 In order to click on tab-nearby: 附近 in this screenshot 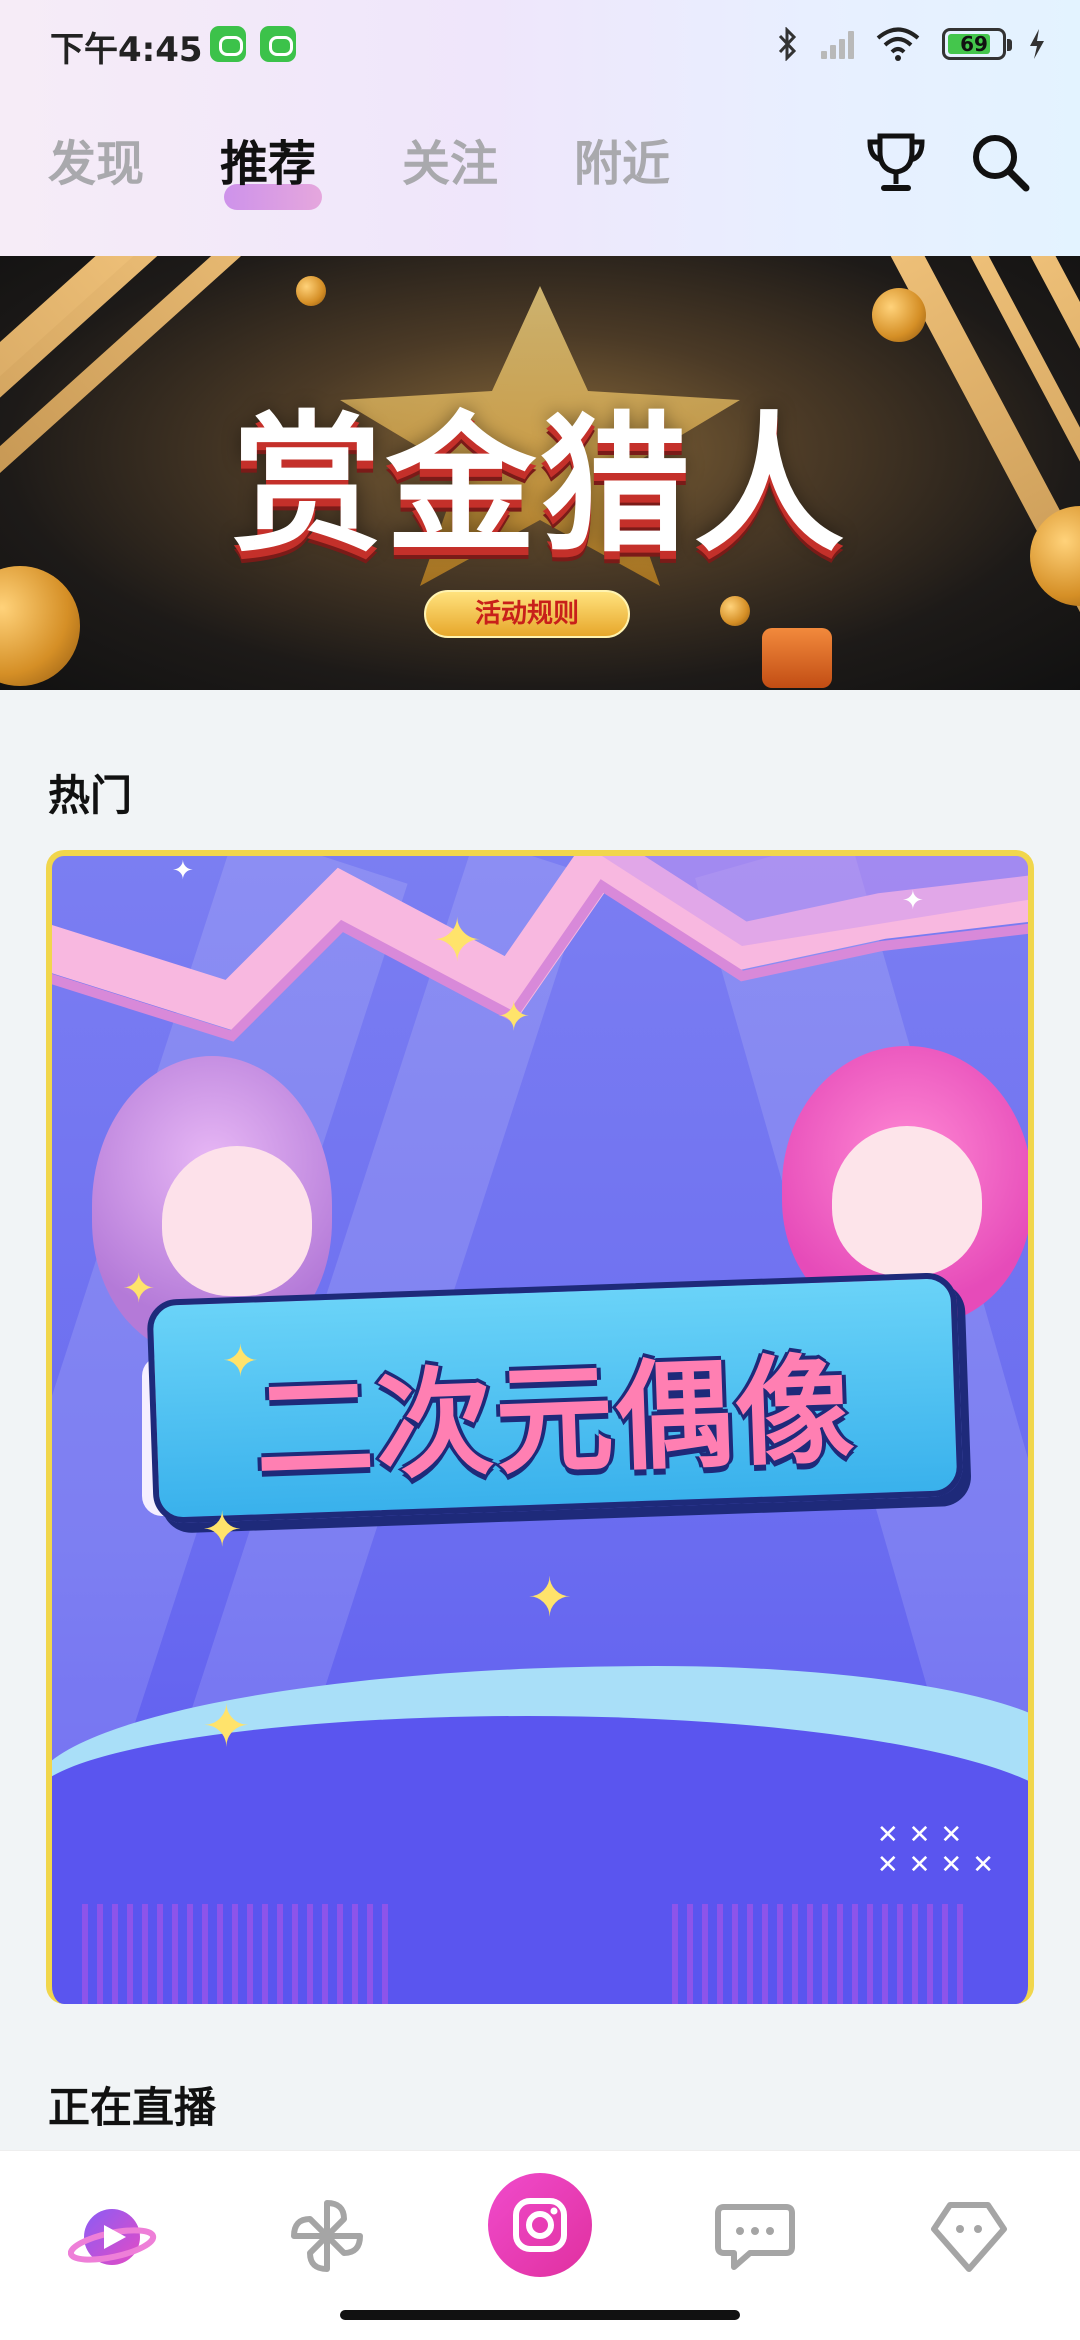, I will do `click(622, 159)`.